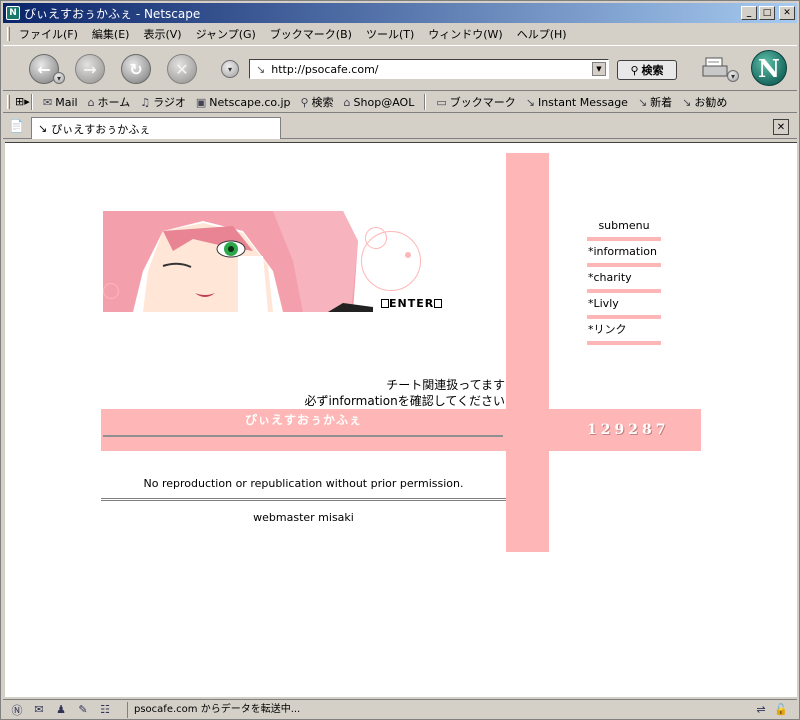 This screenshot has width=800, height=720. Describe the element at coordinates (61, 710) in the screenshot. I see `instant-message-icon: ♟` at that location.